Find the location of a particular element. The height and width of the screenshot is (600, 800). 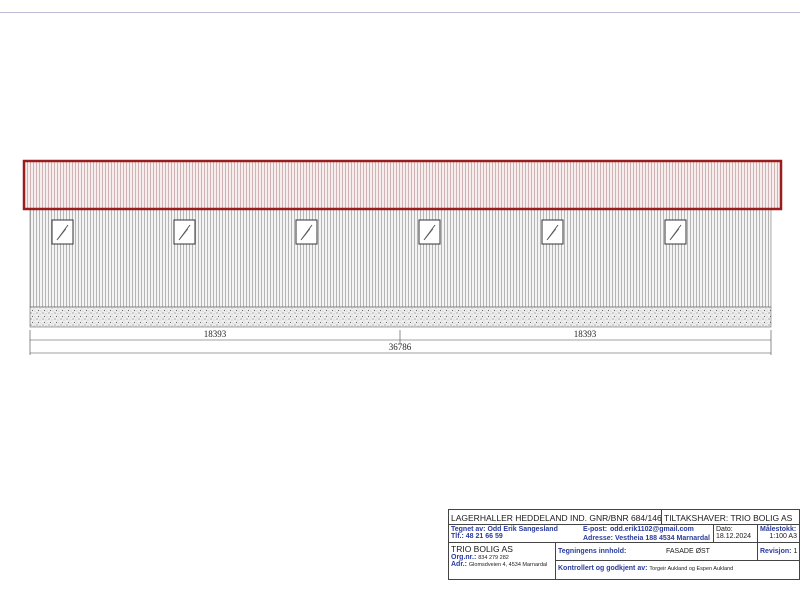

revision-cell: Revisjon: 1 is located at coordinates (778, 551).